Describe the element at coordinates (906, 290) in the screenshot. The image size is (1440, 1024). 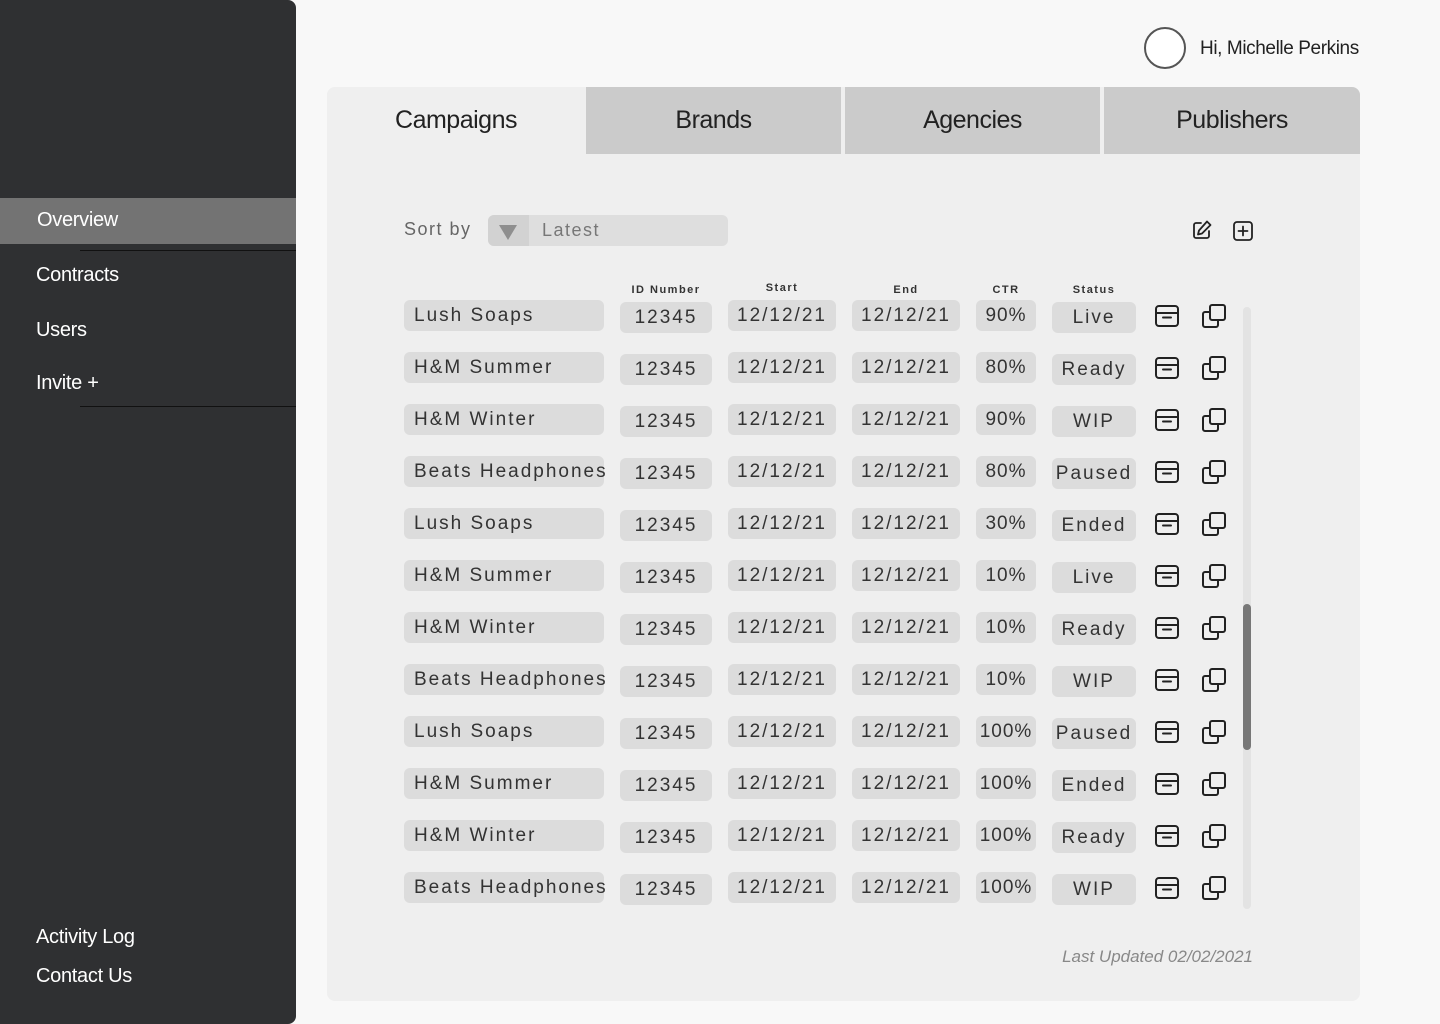
I see `column-header-end: End` at that location.